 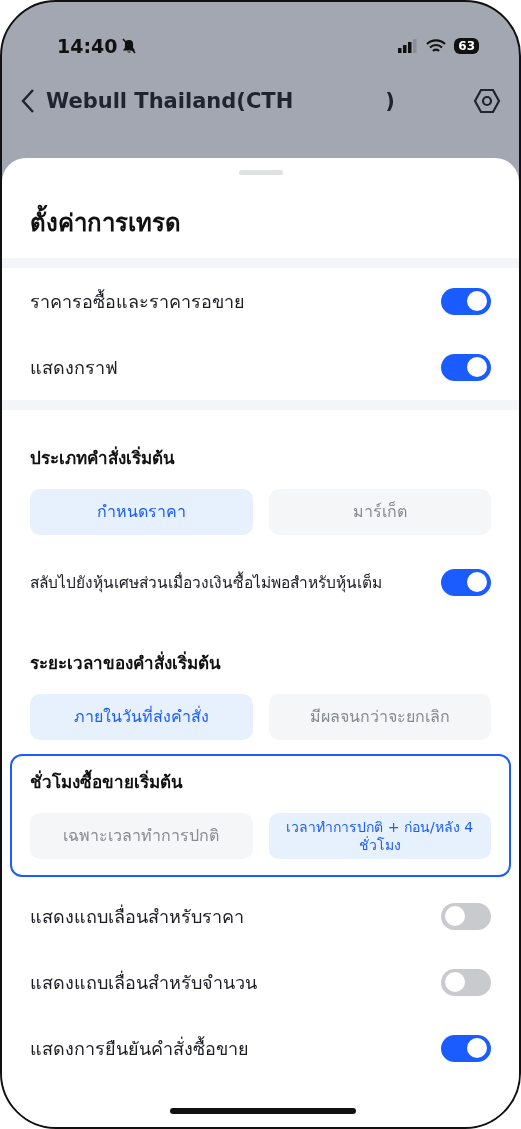 What do you see at coordinates (466, 46) in the screenshot?
I see `battery-level: 63` at bounding box center [466, 46].